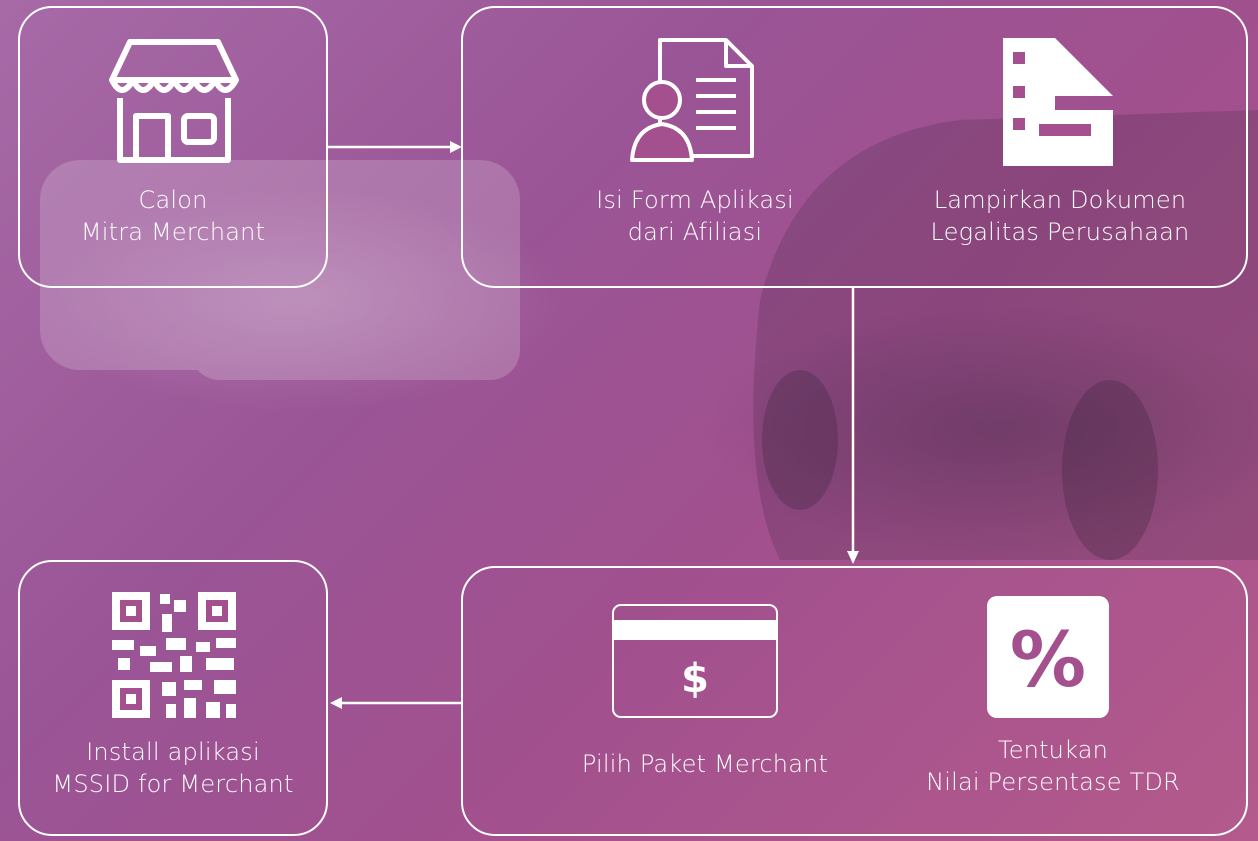 Image resolution: width=1258 pixels, height=841 pixels. I want to click on step-label-pilih-paket: Pilih Paket Merchant, so click(705, 764).